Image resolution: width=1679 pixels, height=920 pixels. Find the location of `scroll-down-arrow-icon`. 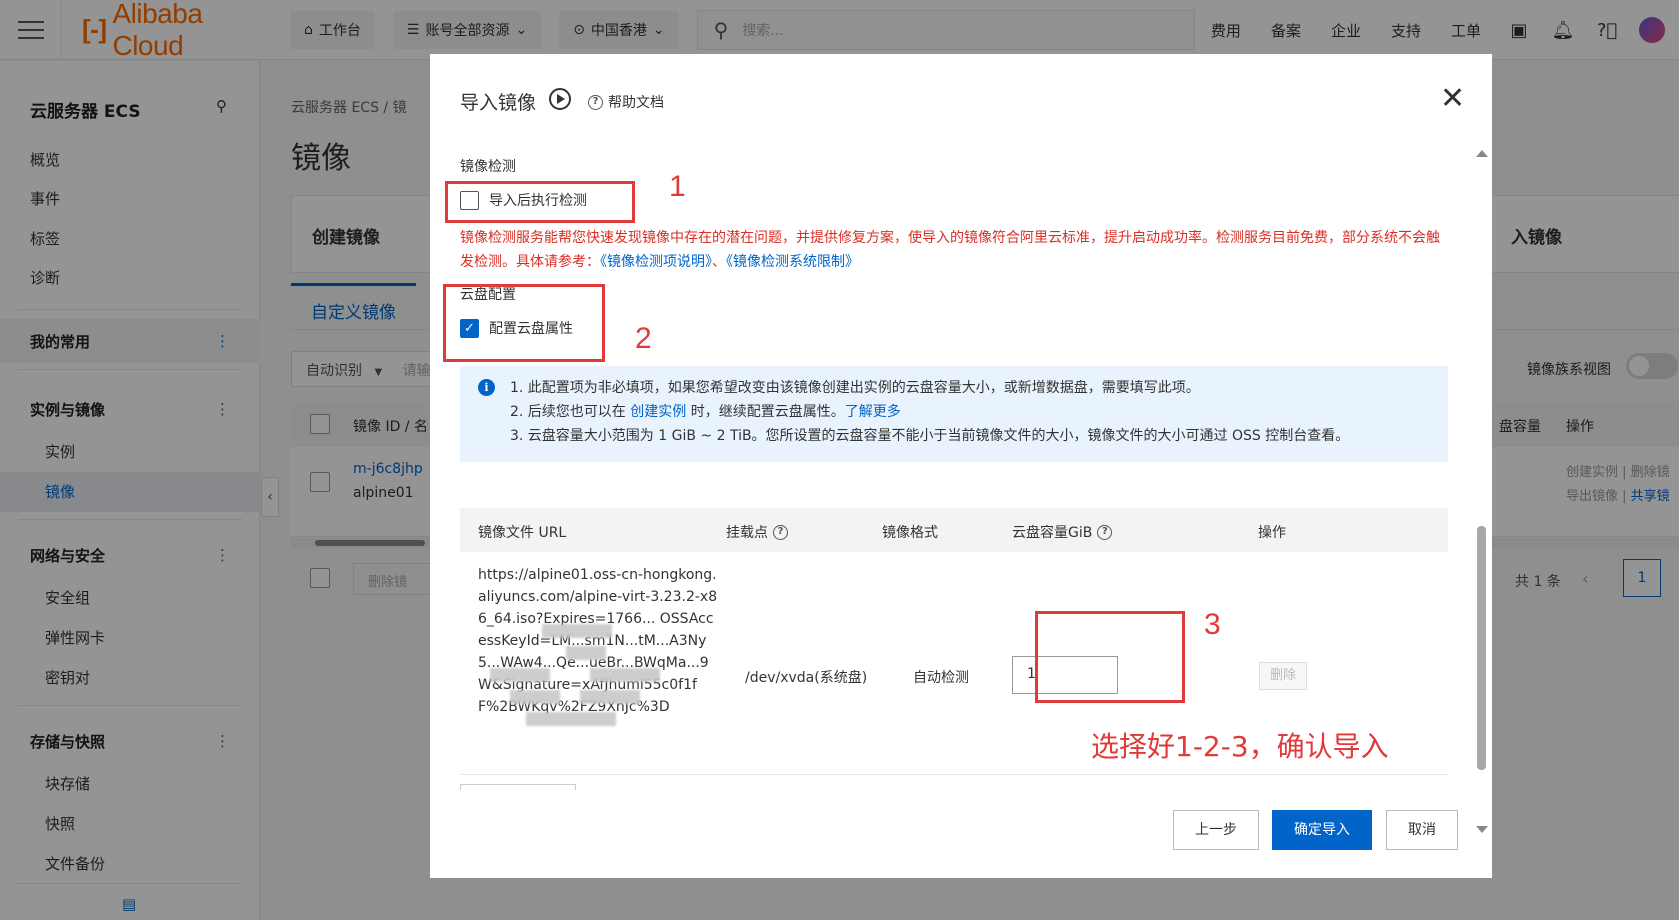

scroll-down-arrow-icon is located at coordinates (1482, 829).